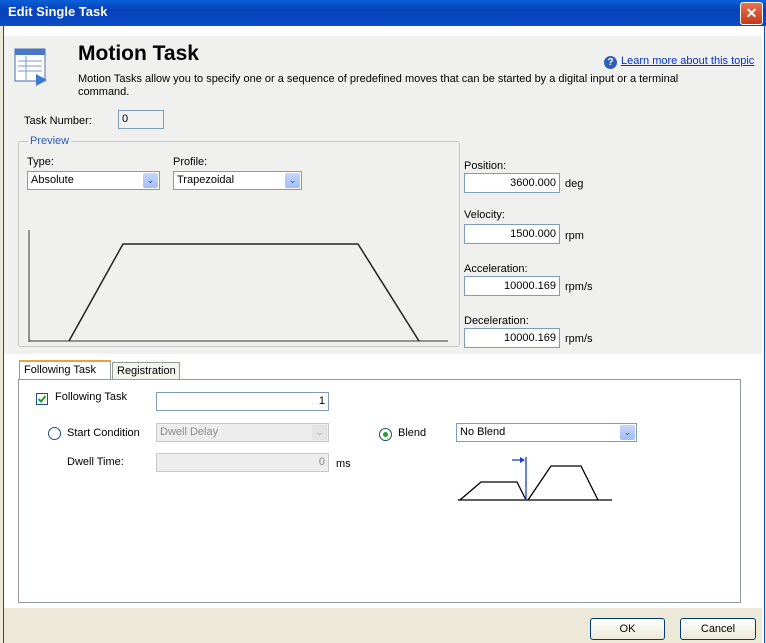  Describe the element at coordinates (512, 338) in the screenshot. I see `deceleration-field: 10000.169` at that location.